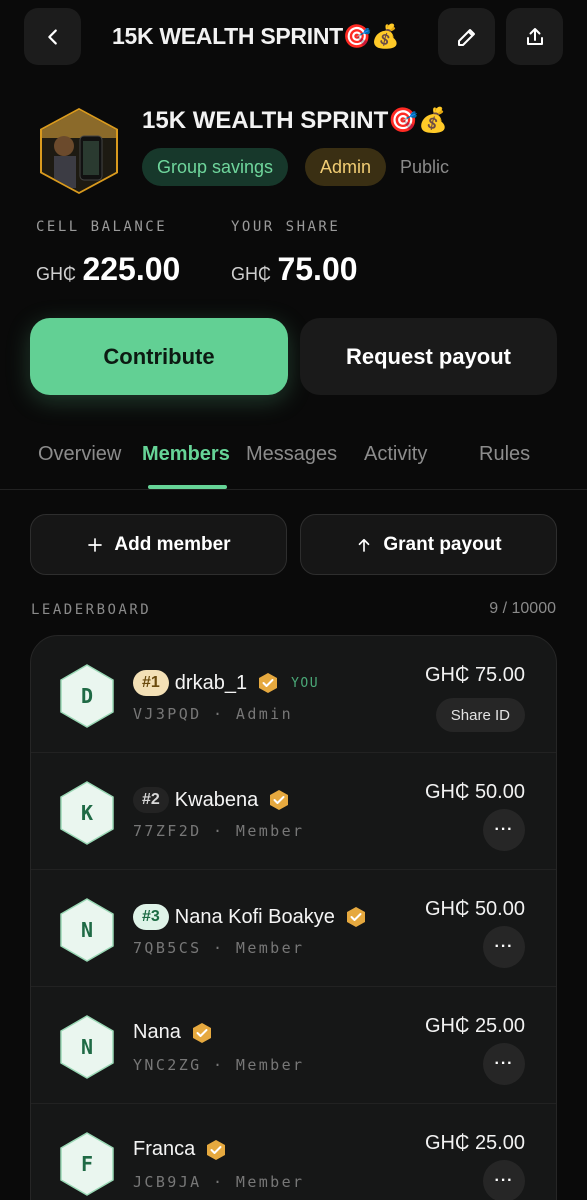 This screenshot has height=1200, width=587. I want to click on member-name: Kwabena, so click(216, 799).